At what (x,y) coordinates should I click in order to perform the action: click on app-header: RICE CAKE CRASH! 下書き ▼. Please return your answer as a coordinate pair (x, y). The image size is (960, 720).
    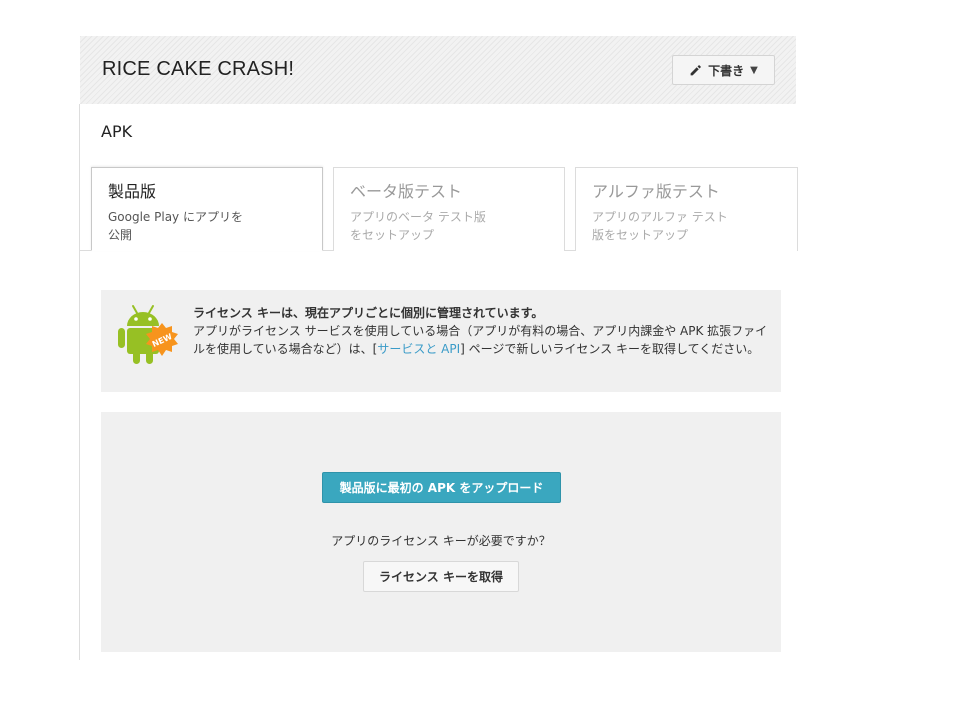
    Looking at the image, I should click on (438, 70).